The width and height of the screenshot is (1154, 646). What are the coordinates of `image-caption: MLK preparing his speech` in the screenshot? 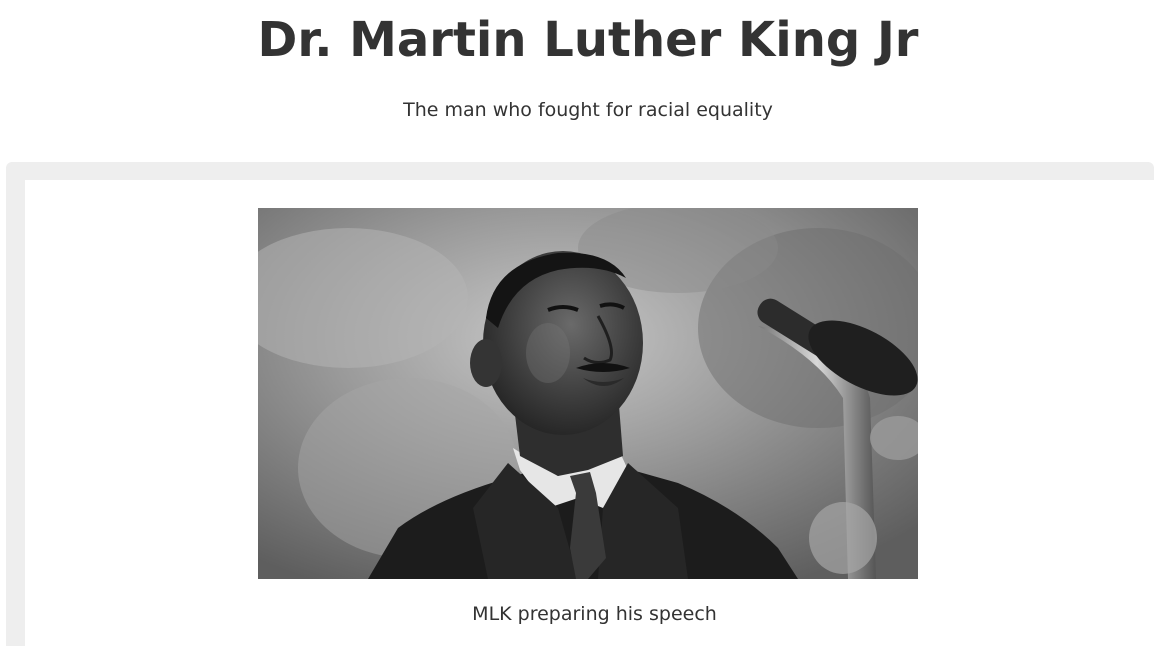 It's located at (594, 614).